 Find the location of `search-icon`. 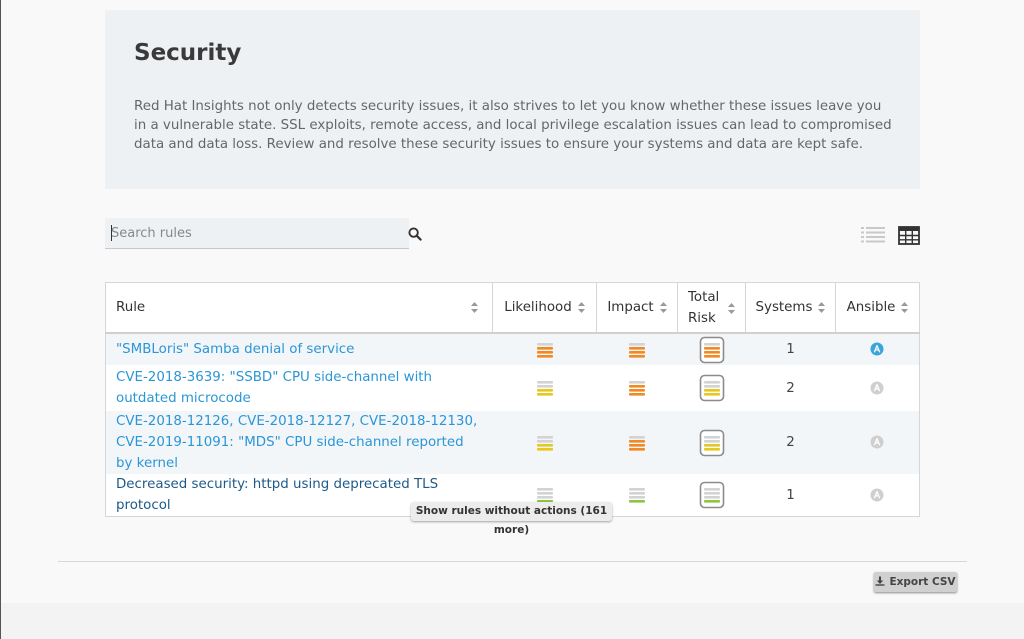

search-icon is located at coordinates (416, 234).